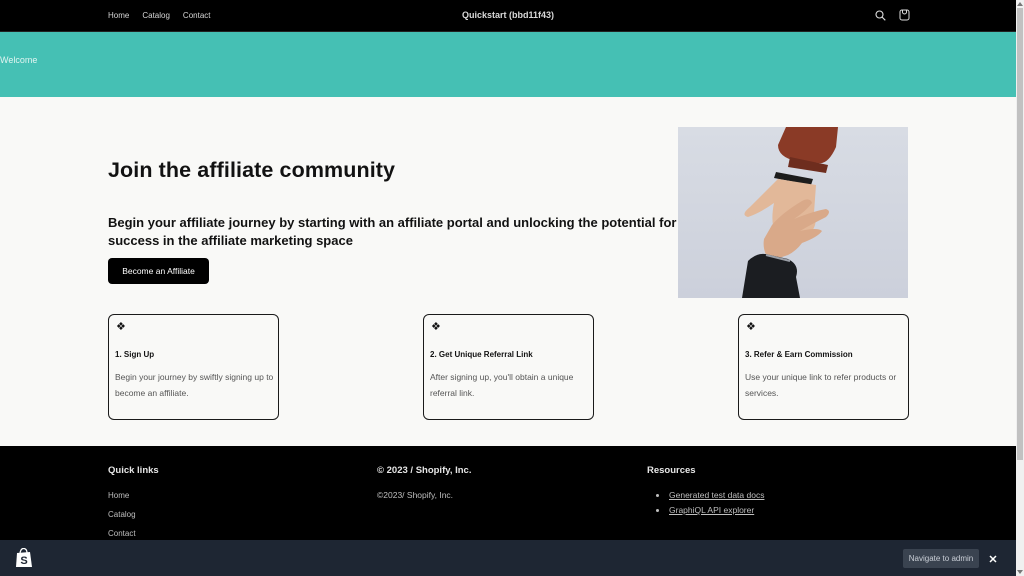 The image size is (1024, 576). What do you see at coordinates (904, 15) in the screenshot?
I see `cart-icon` at bounding box center [904, 15].